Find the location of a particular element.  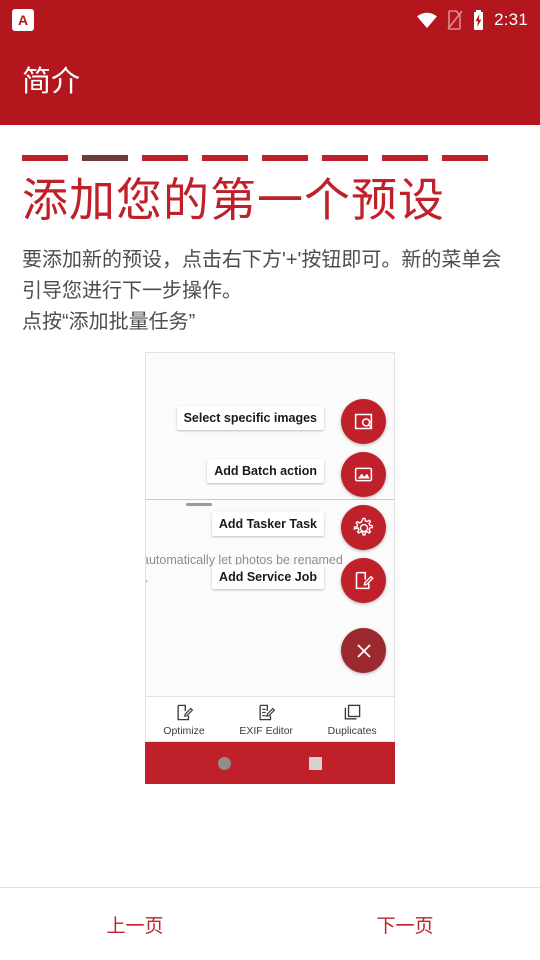

fab-add-tasker-task is located at coordinates (363, 528).